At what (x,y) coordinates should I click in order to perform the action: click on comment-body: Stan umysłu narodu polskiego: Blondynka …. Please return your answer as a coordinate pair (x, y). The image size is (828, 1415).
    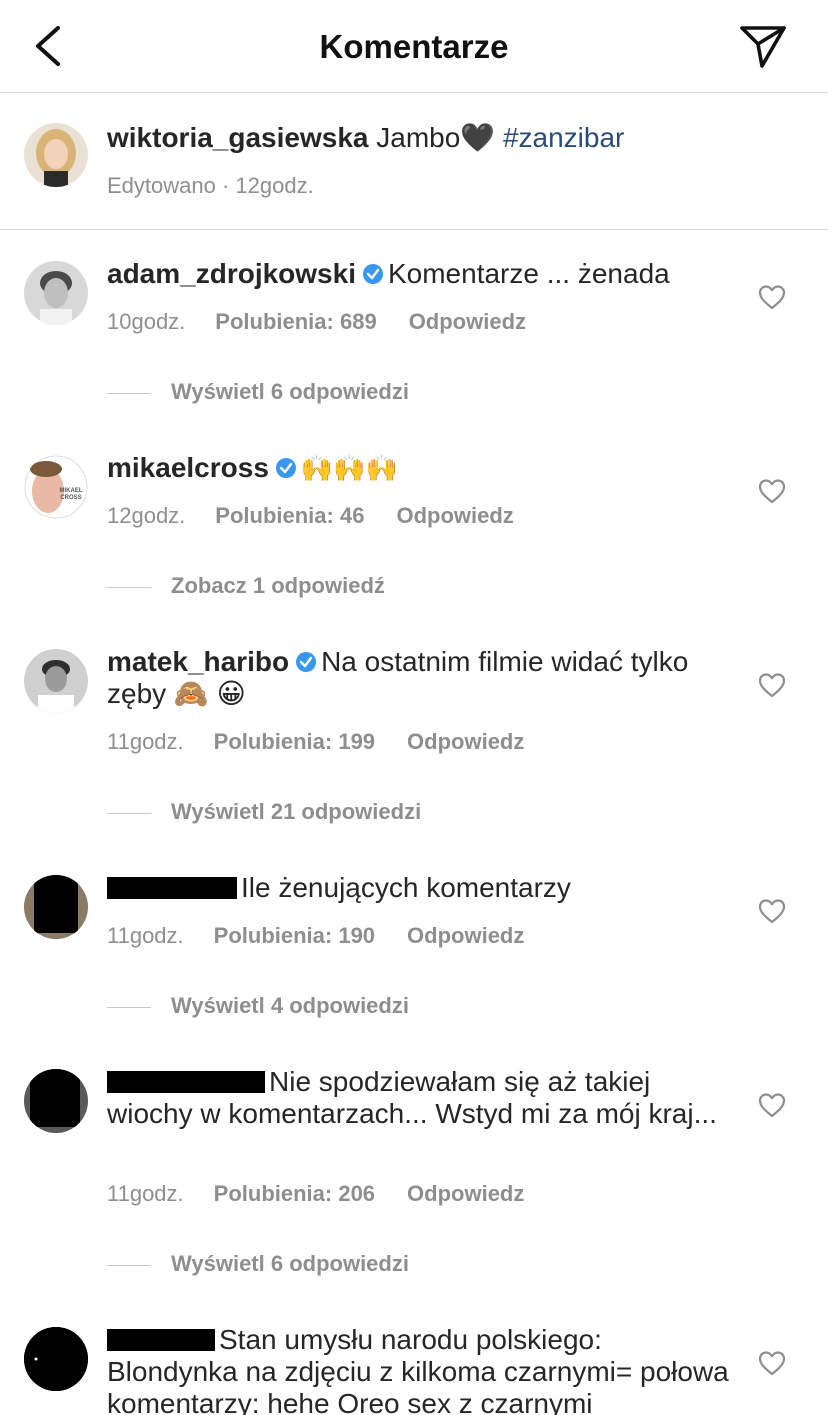
    Looking at the image, I should click on (422, 1369).